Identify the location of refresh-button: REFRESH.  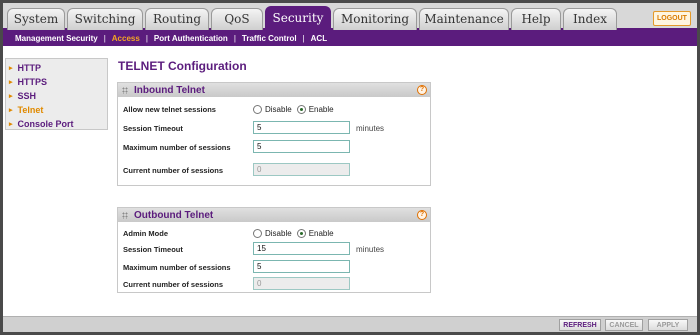
(580, 325).